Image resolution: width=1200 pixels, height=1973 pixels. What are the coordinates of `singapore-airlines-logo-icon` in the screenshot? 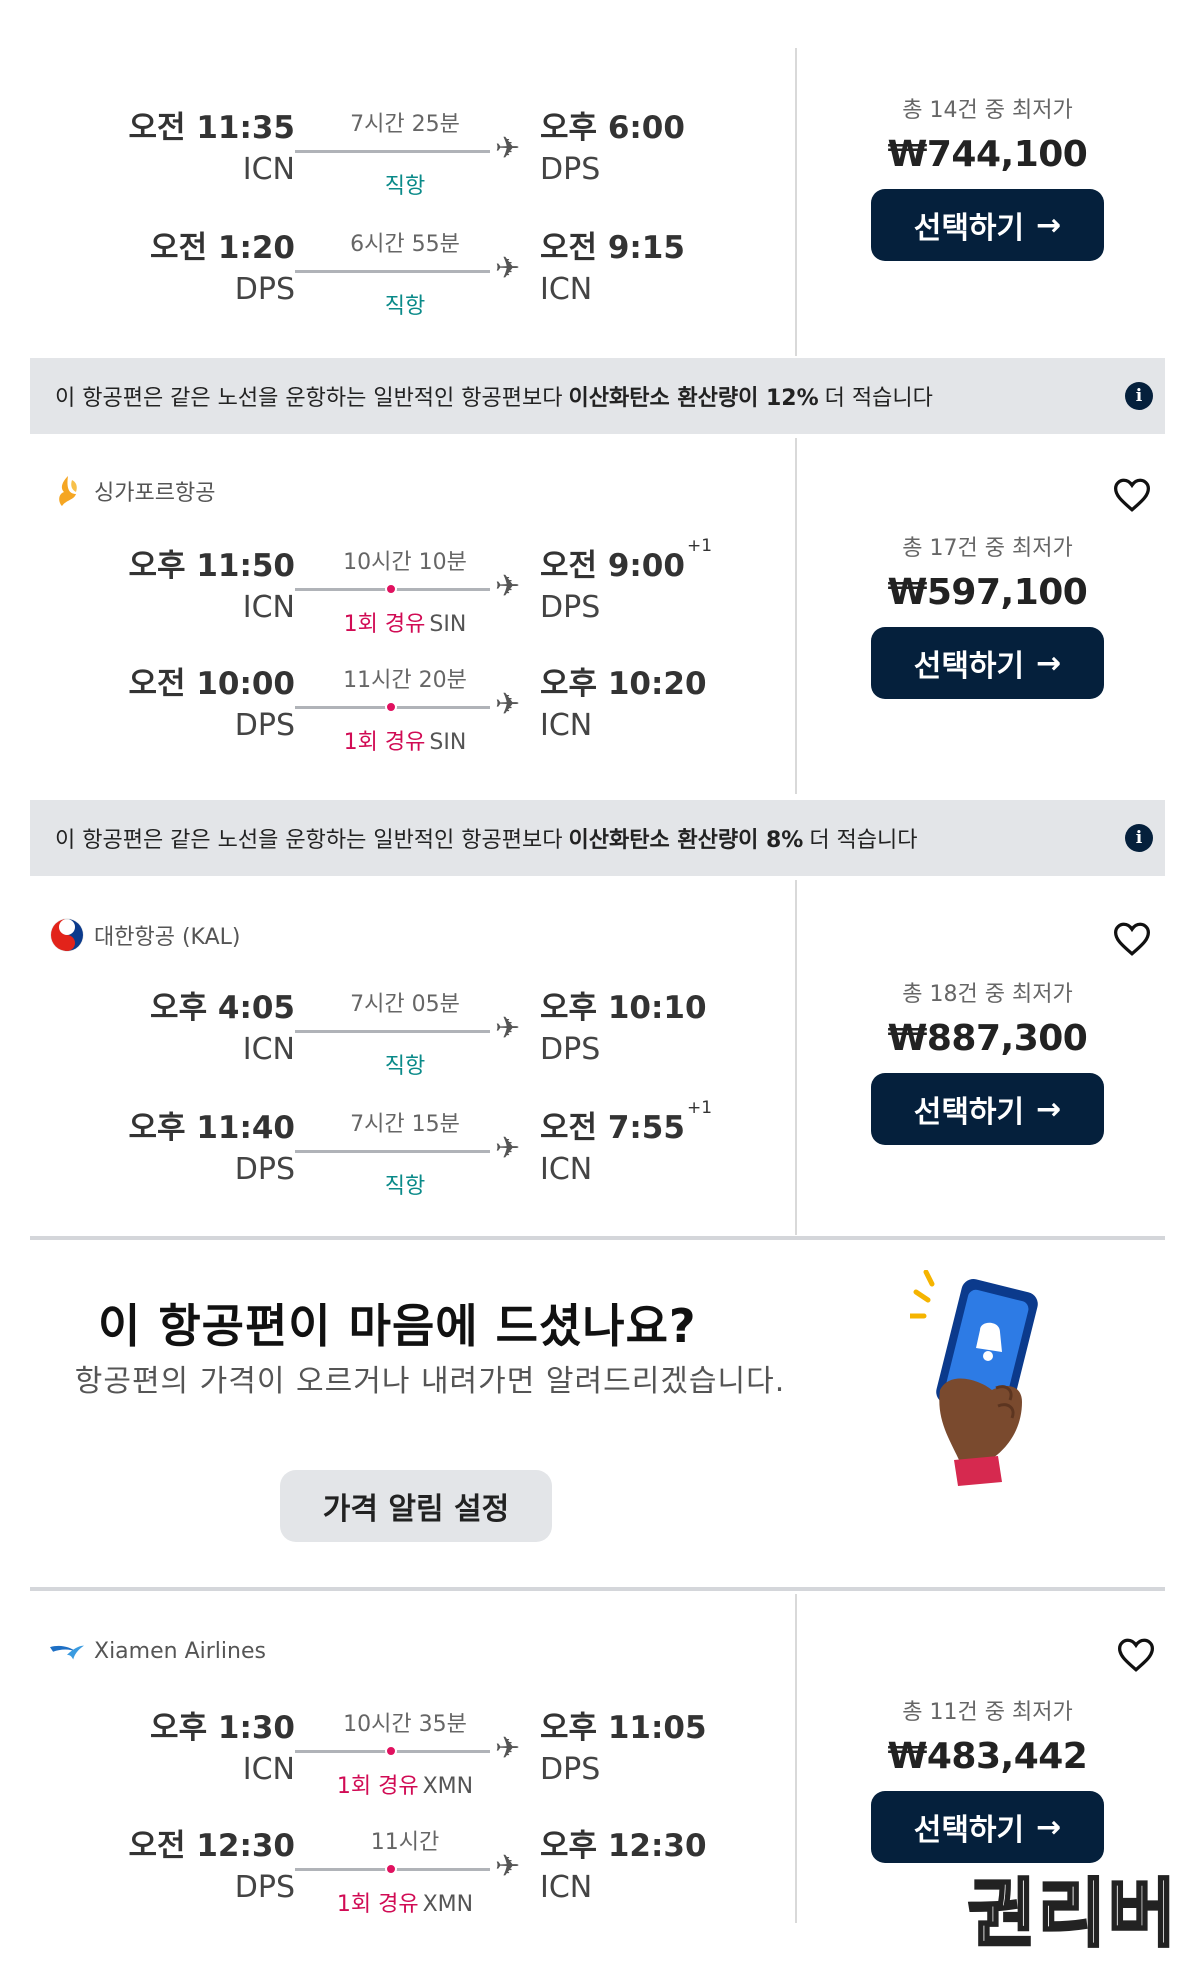 It's located at (67, 491).